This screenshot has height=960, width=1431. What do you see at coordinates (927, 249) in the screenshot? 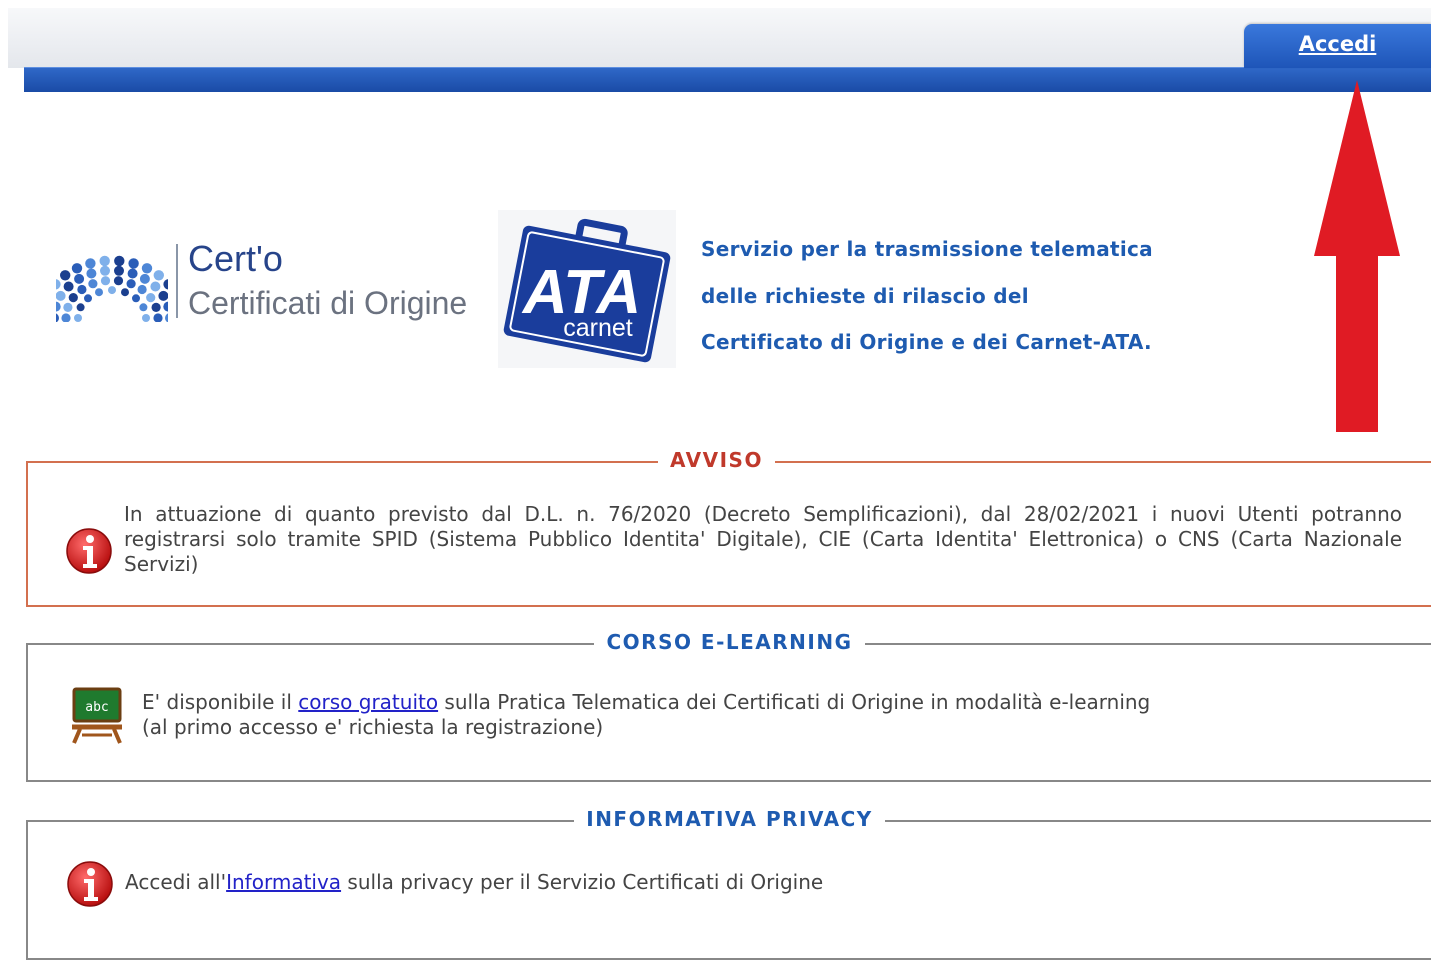
I see `service-line: Servizio per la trasmissione telematica` at bounding box center [927, 249].